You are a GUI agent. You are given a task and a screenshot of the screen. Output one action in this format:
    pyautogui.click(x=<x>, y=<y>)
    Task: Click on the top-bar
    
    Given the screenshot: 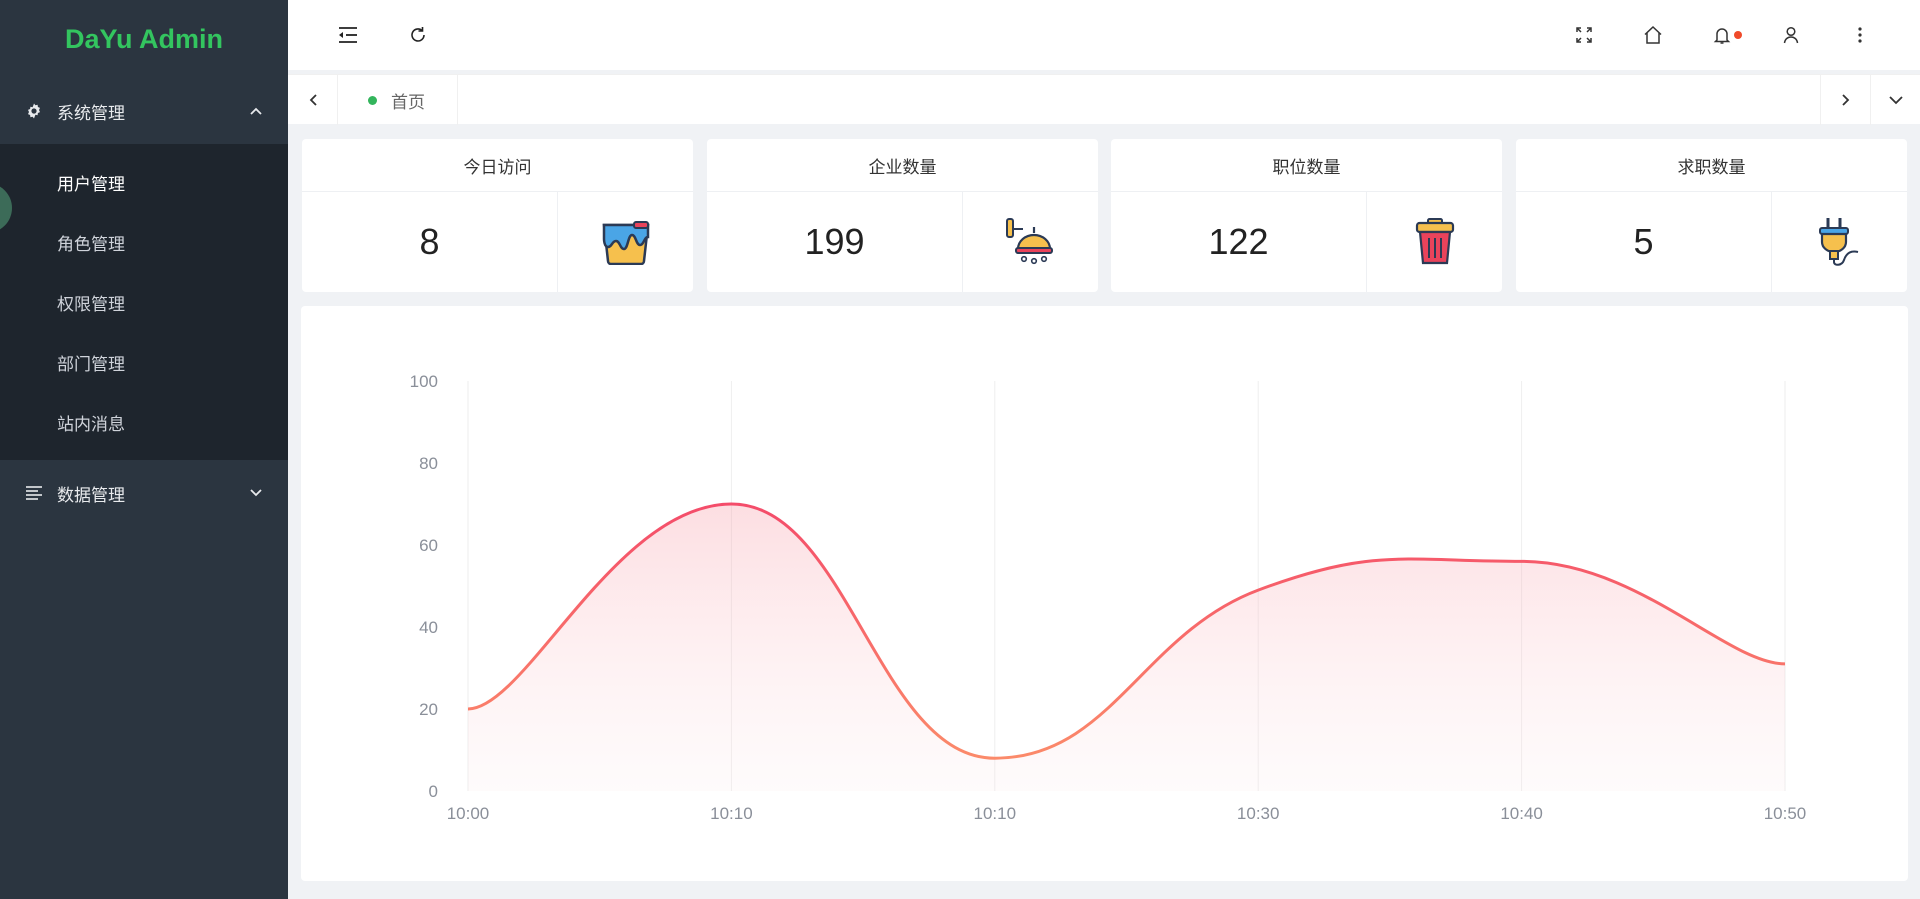 What is the action you would take?
    pyautogui.click(x=1104, y=35)
    